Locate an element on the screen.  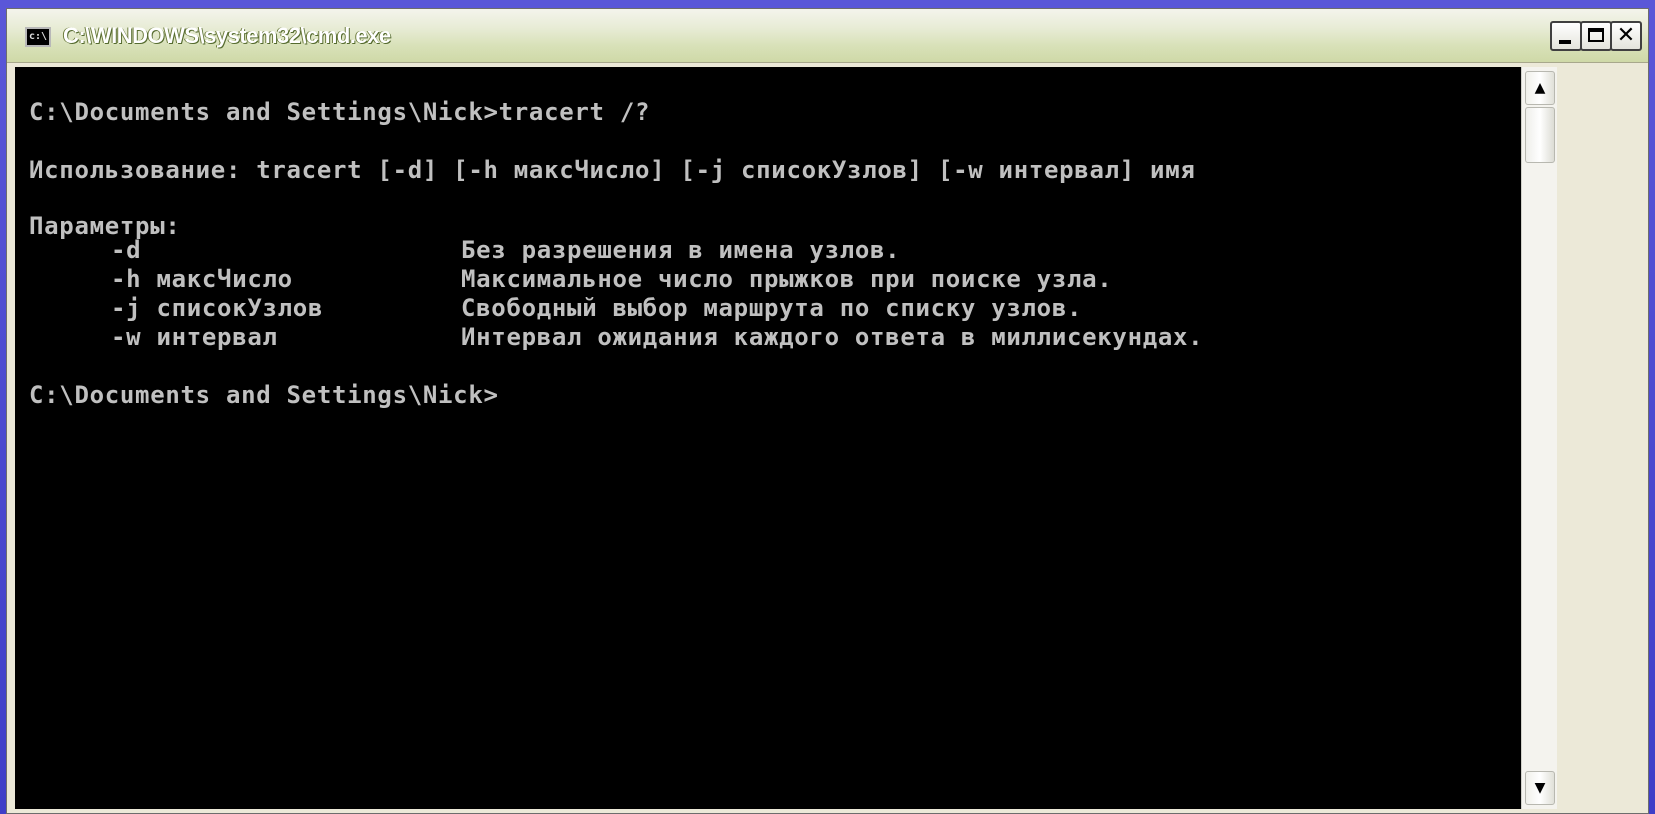
maximize-button is located at coordinates (1596, 36).